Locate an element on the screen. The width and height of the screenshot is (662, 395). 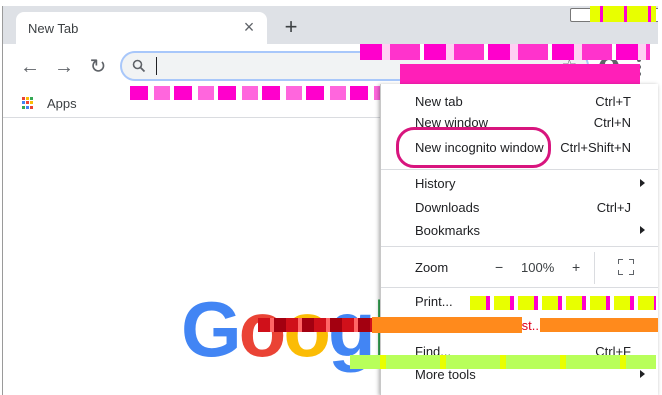
menu-item-label: More tools is located at coordinates (445, 374).